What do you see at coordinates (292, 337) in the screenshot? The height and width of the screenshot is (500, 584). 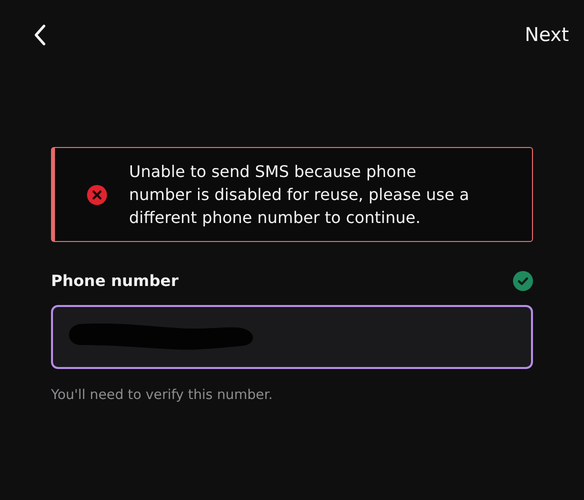 I see `input-field` at bounding box center [292, 337].